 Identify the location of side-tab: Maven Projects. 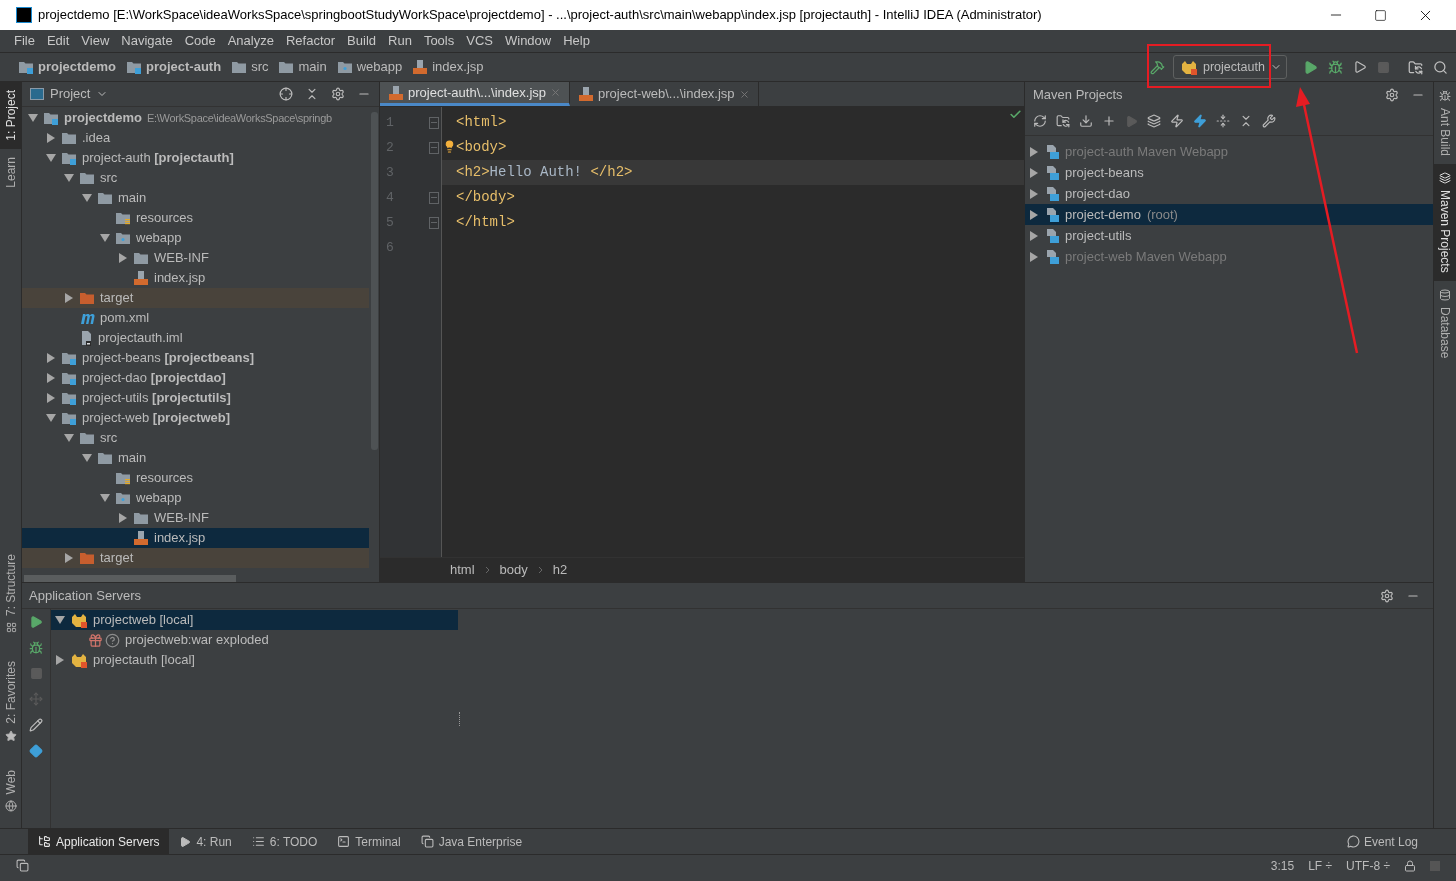
(1445, 222).